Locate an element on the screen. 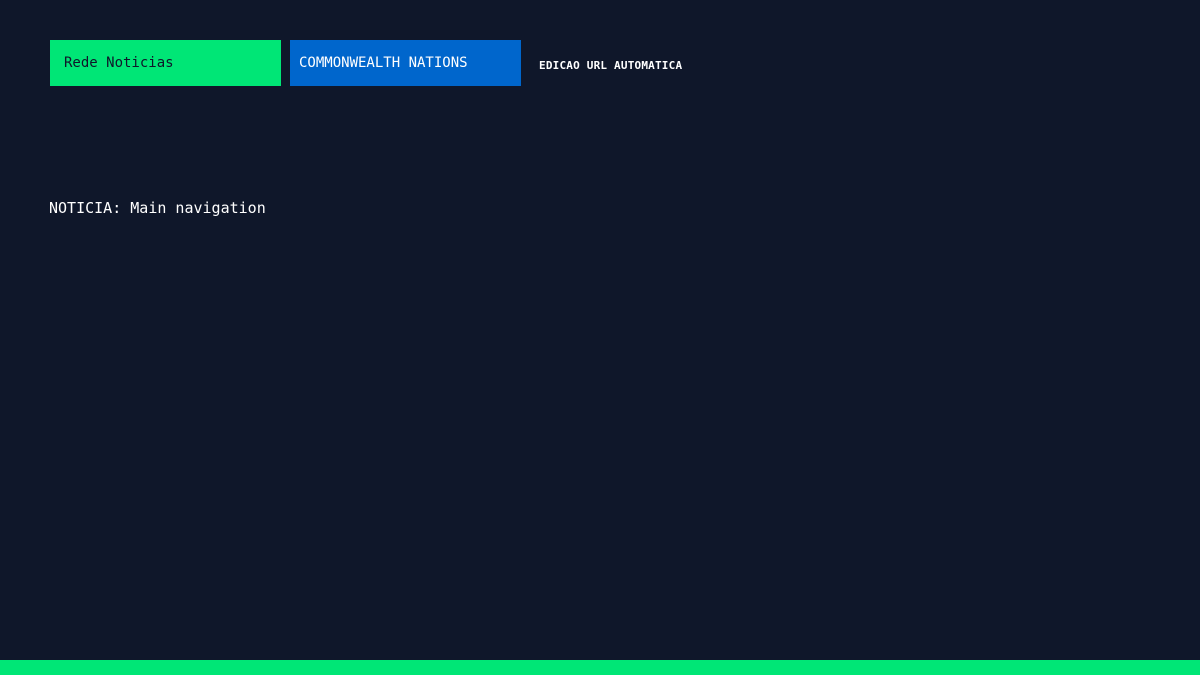 This screenshot has width=1200, height=675. nation-badge: COMMONWEALTH NATIONS is located at coordinates (405, 63).